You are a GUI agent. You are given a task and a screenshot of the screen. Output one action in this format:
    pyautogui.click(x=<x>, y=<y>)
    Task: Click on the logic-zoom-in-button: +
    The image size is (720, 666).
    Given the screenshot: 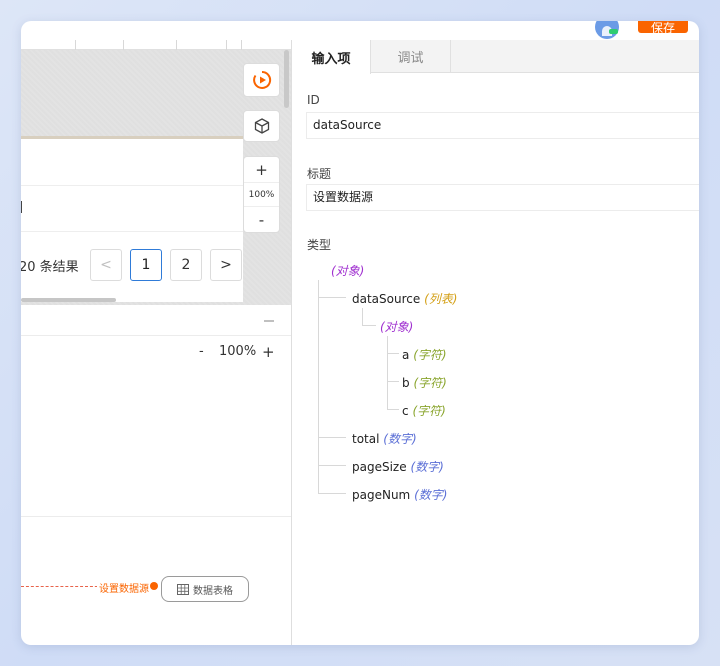 What is the action you would take?
    pyautogui.click(x=268, y=352)
    